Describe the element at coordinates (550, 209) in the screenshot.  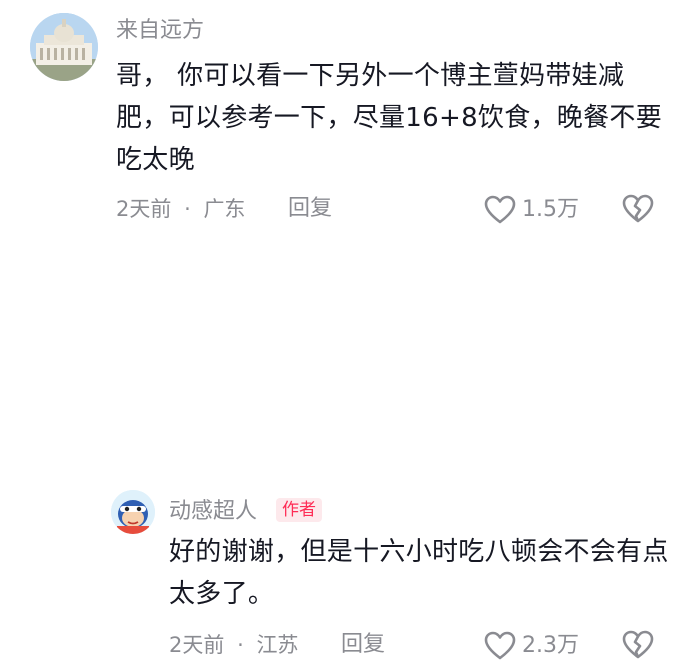
I see `like-count: 1.5万` at that location.